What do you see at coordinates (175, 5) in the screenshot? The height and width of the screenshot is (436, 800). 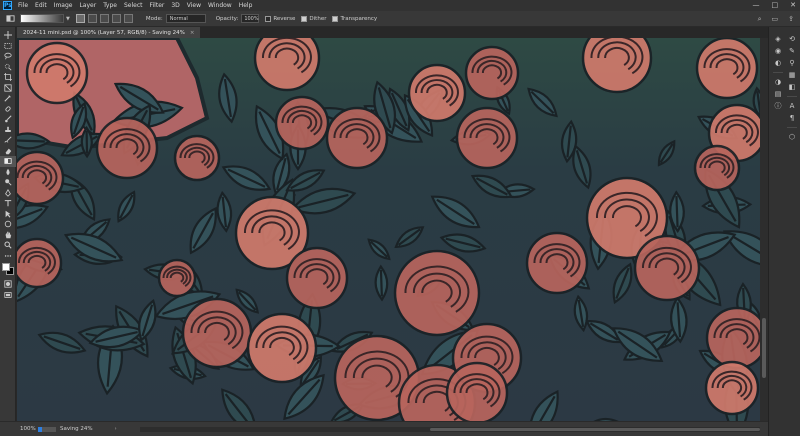 I see `menu-3d: 3D` at bounding box center [175, 5].